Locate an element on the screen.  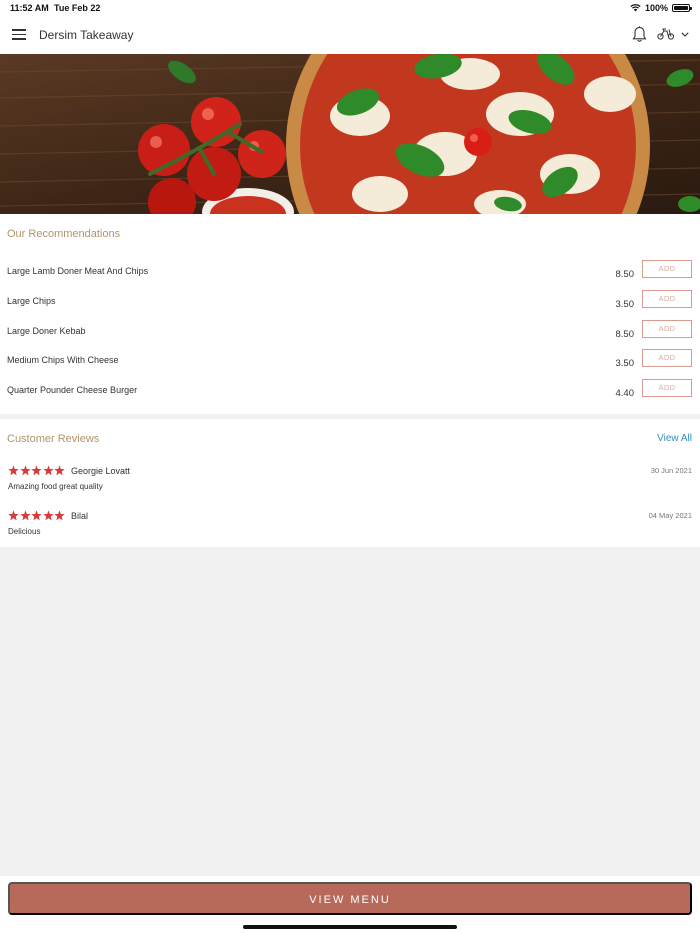
recommendations-title: Our Recommendations is located at coordinates (64, 234).